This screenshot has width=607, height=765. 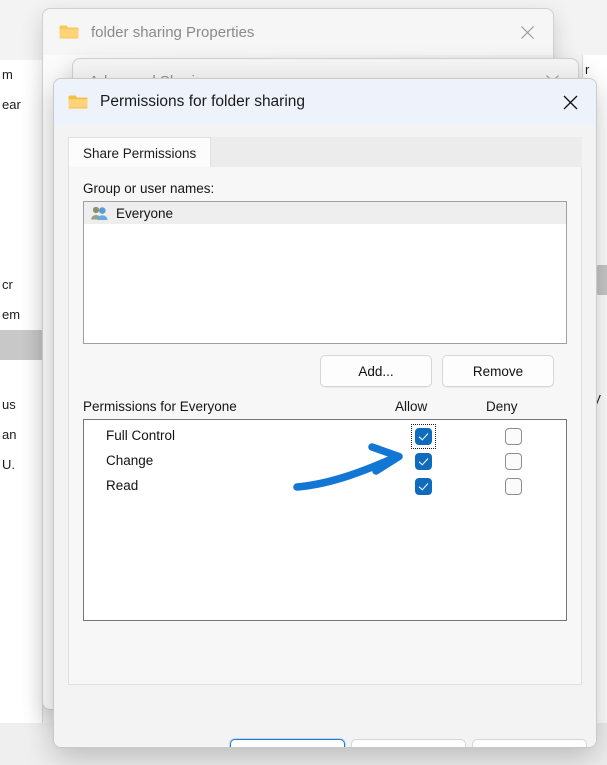 I want to click on read-allow-checkbox, so click(x=423, y=486).